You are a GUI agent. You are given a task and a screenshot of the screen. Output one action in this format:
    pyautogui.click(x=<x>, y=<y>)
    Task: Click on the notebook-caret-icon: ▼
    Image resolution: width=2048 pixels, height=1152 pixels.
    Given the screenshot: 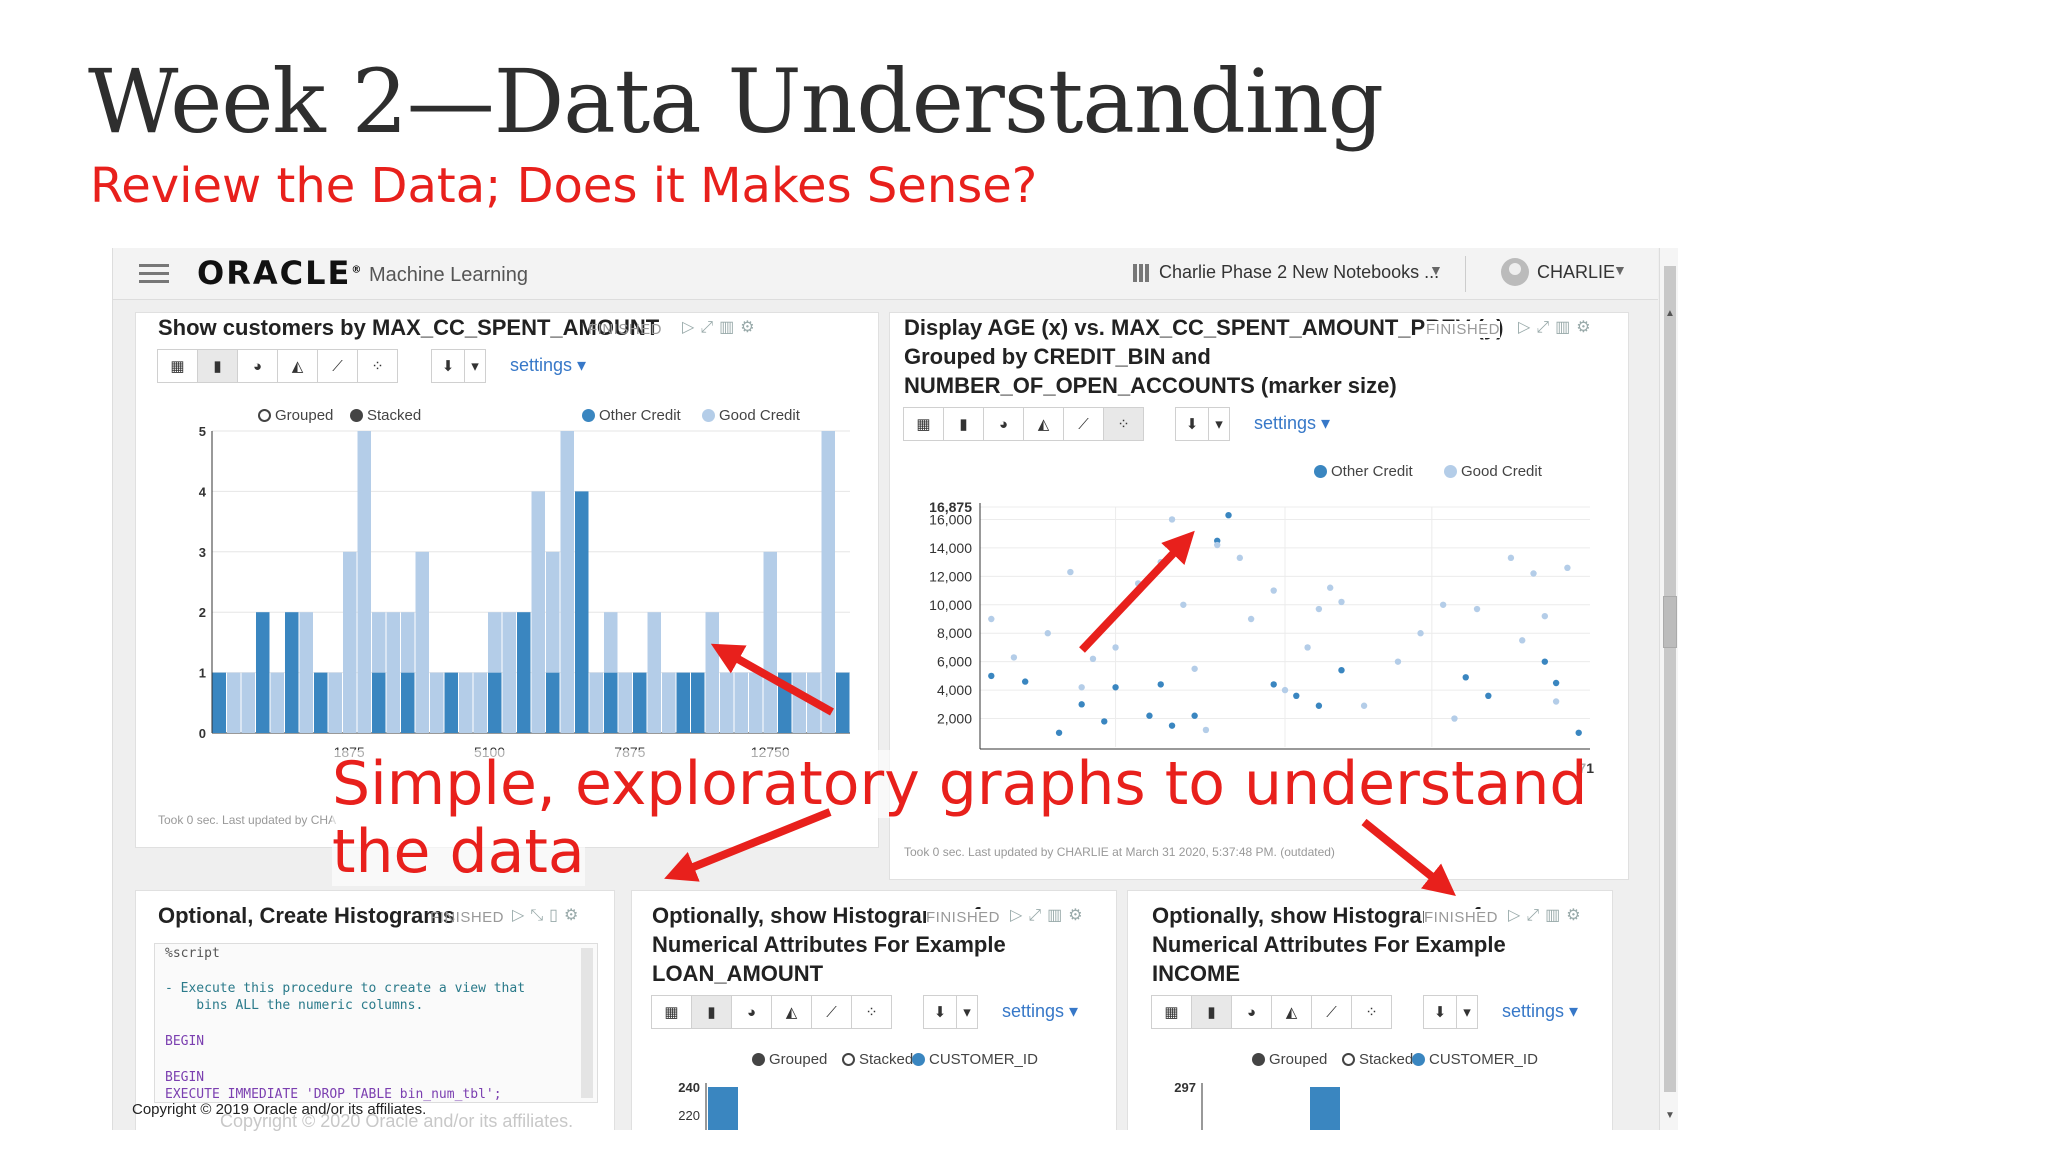 What is the action you would take?
    pyautogui.click(x=1436, y=270)
    